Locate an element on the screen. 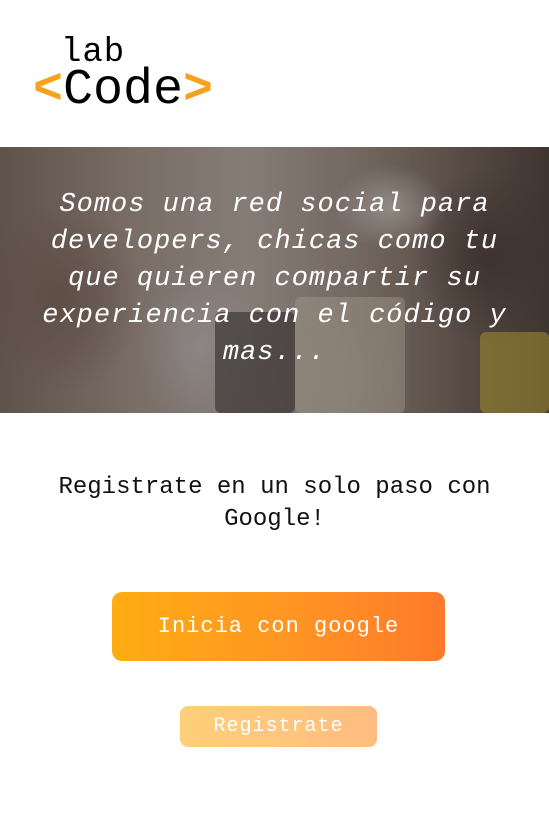 The image size is (549, 840). logo-code-text: <Code> is located at coordinates (123, 91).